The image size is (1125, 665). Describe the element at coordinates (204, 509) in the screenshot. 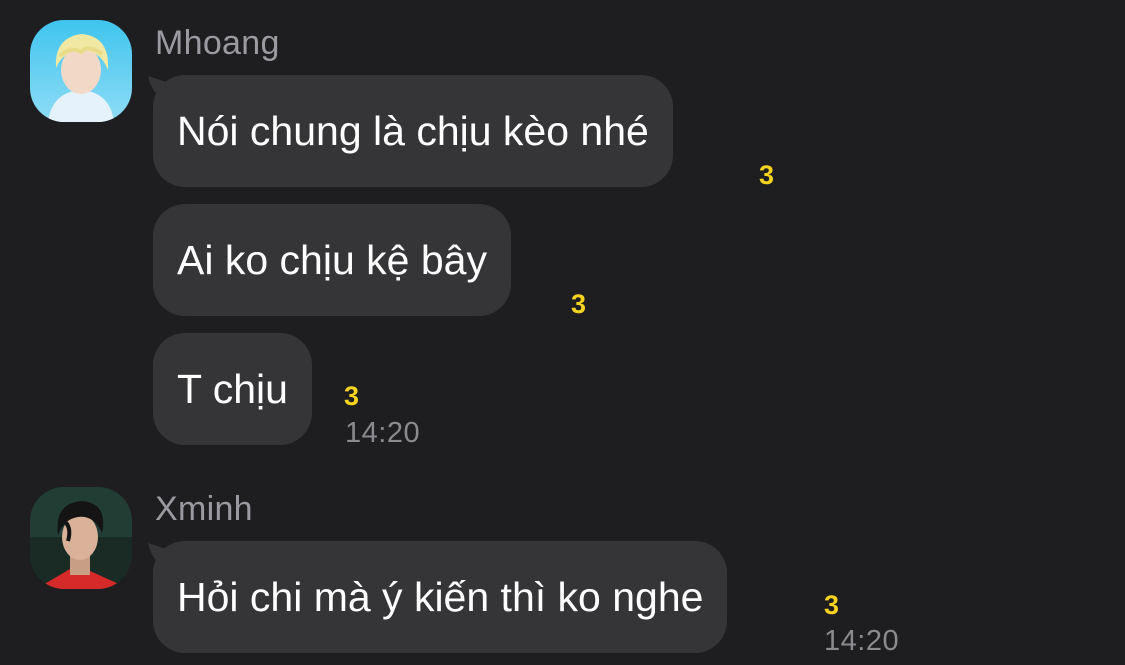

I see `sender-name: Xminh` at that location.